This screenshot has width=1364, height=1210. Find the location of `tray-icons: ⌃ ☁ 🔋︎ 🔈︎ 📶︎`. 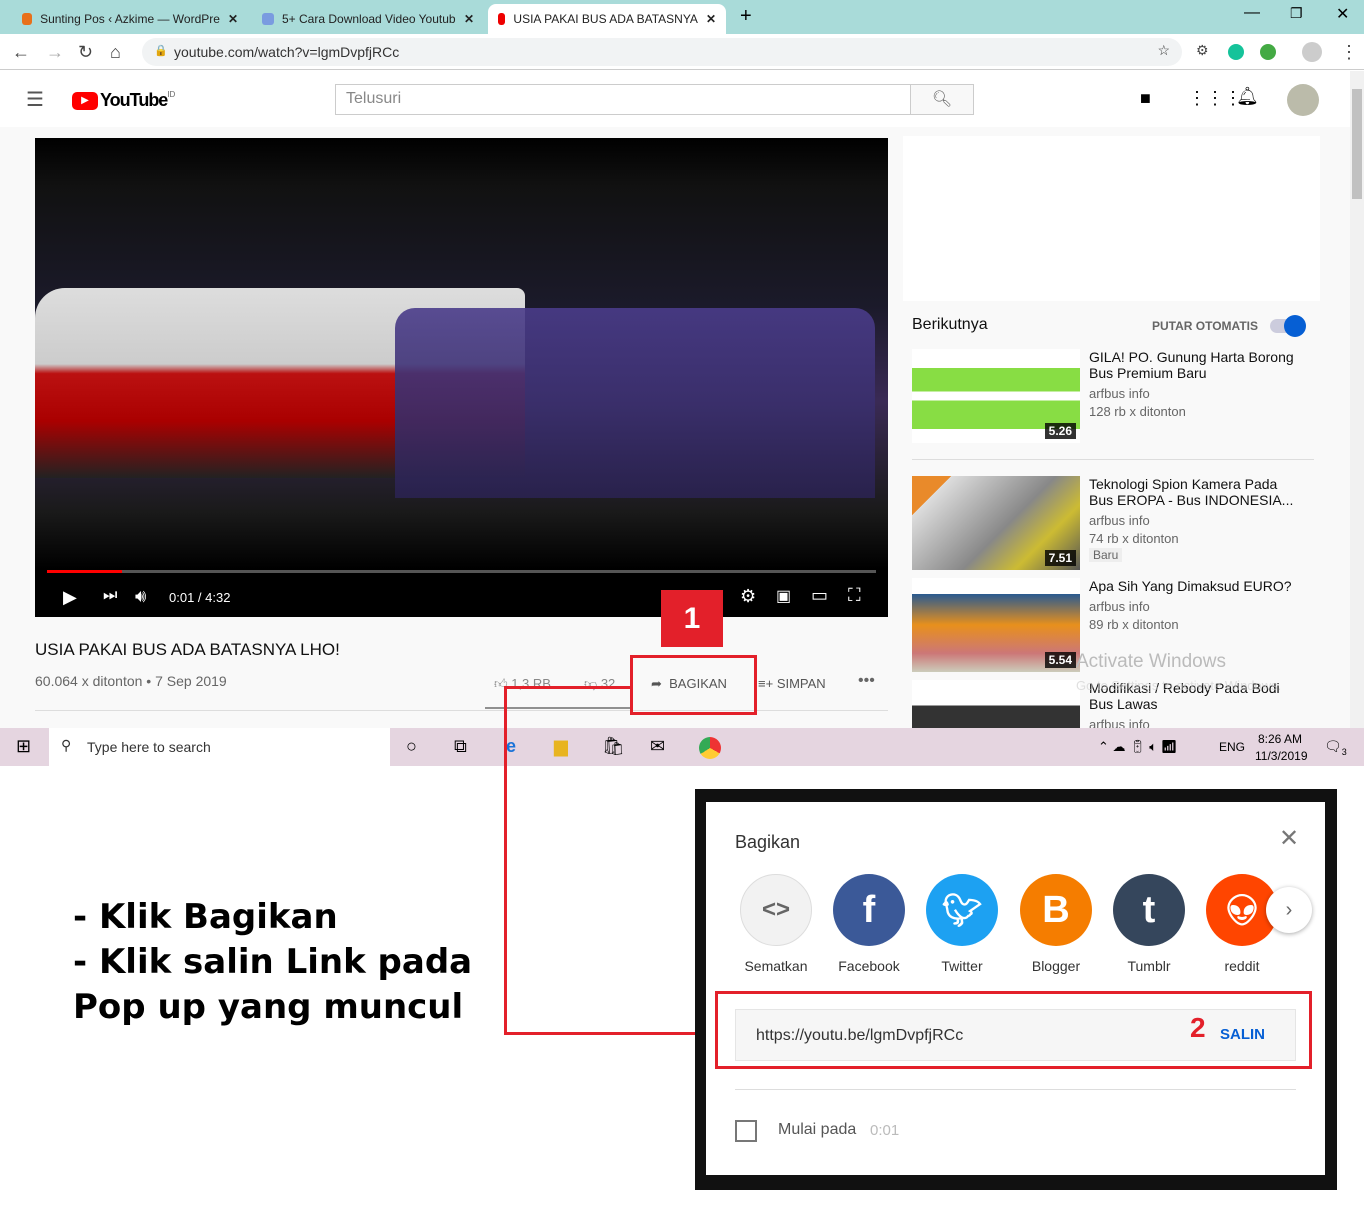

tray-icons: ⌃ ☁ 🔋︎ 🔈︎ 📶︎ is located at coordinates (1137, 747).